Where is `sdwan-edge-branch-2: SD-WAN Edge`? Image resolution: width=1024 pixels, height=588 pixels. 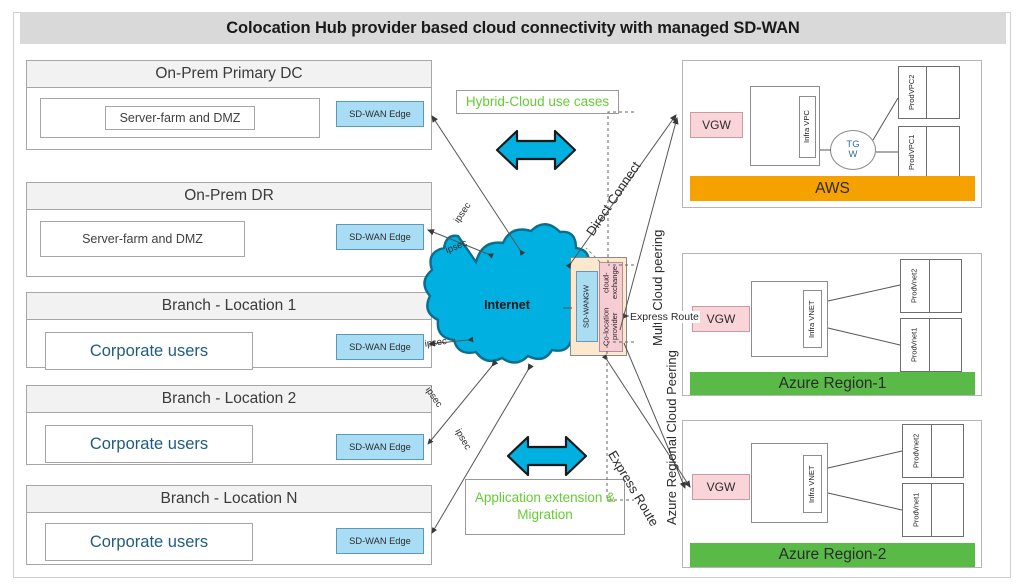
sdwan-edge-branch-2: SD-WAN Edge is located at coordinates (380, 447).